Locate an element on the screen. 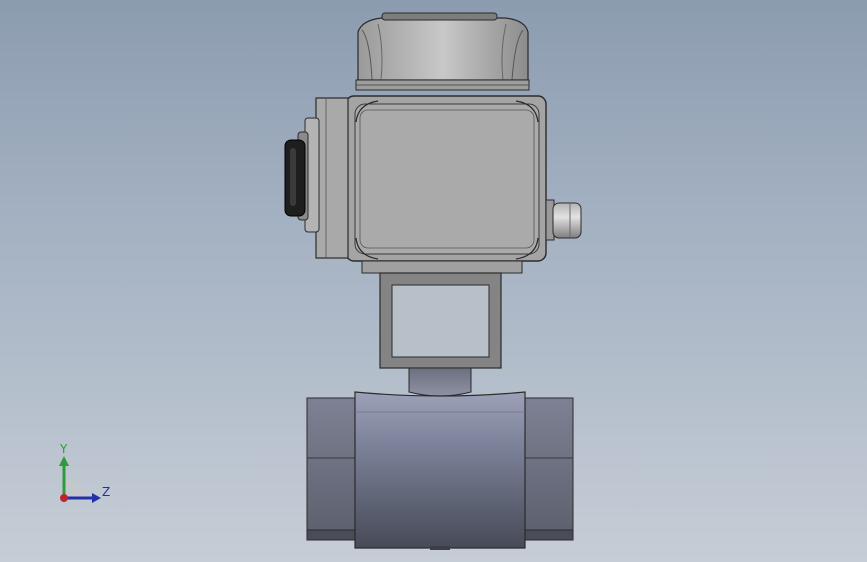 The width and height of the screenshot is (867, 562). y-axis-label: Y is located at coordinates (64, 449).